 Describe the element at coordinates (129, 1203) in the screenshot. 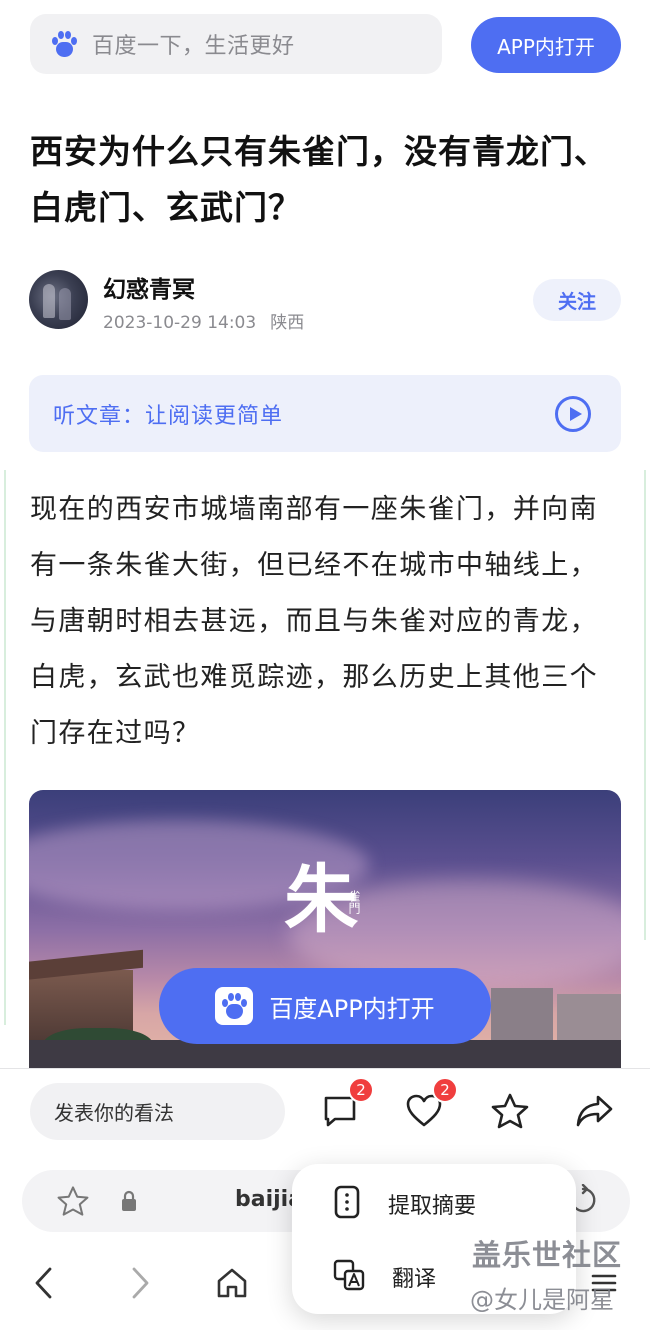

I see `lock-icon` at that location.